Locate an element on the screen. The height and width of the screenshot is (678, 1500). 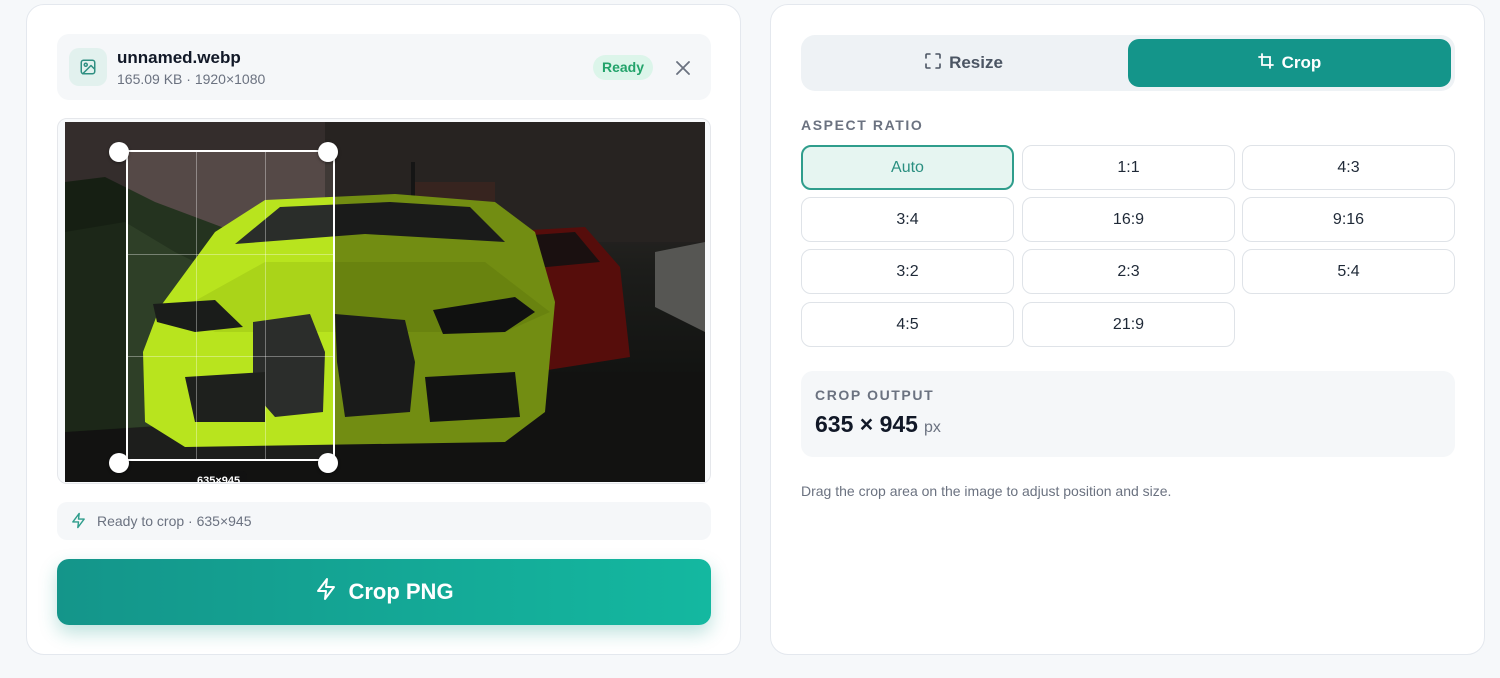
status-bar: Ready to crop · 635×945 is located at coordinates (384, 521).